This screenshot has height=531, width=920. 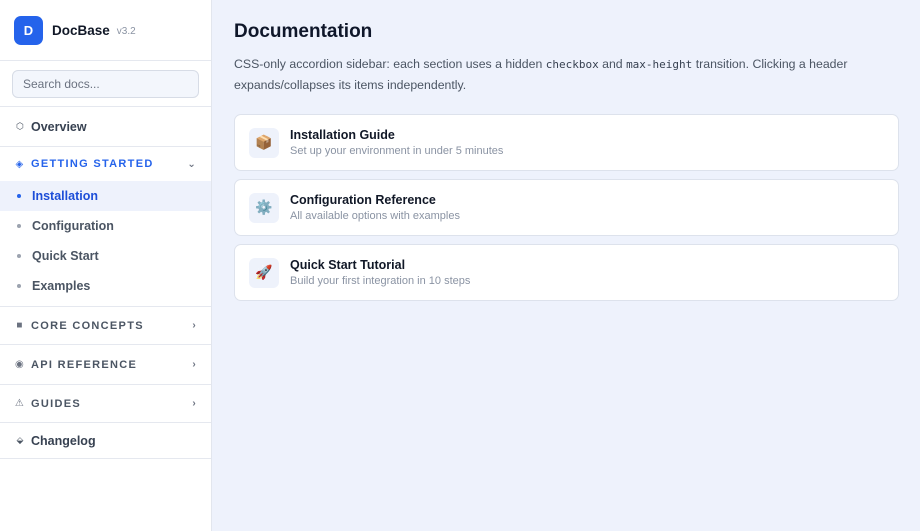 I want to click on brand-logo: D, so click(x=28, y=30).